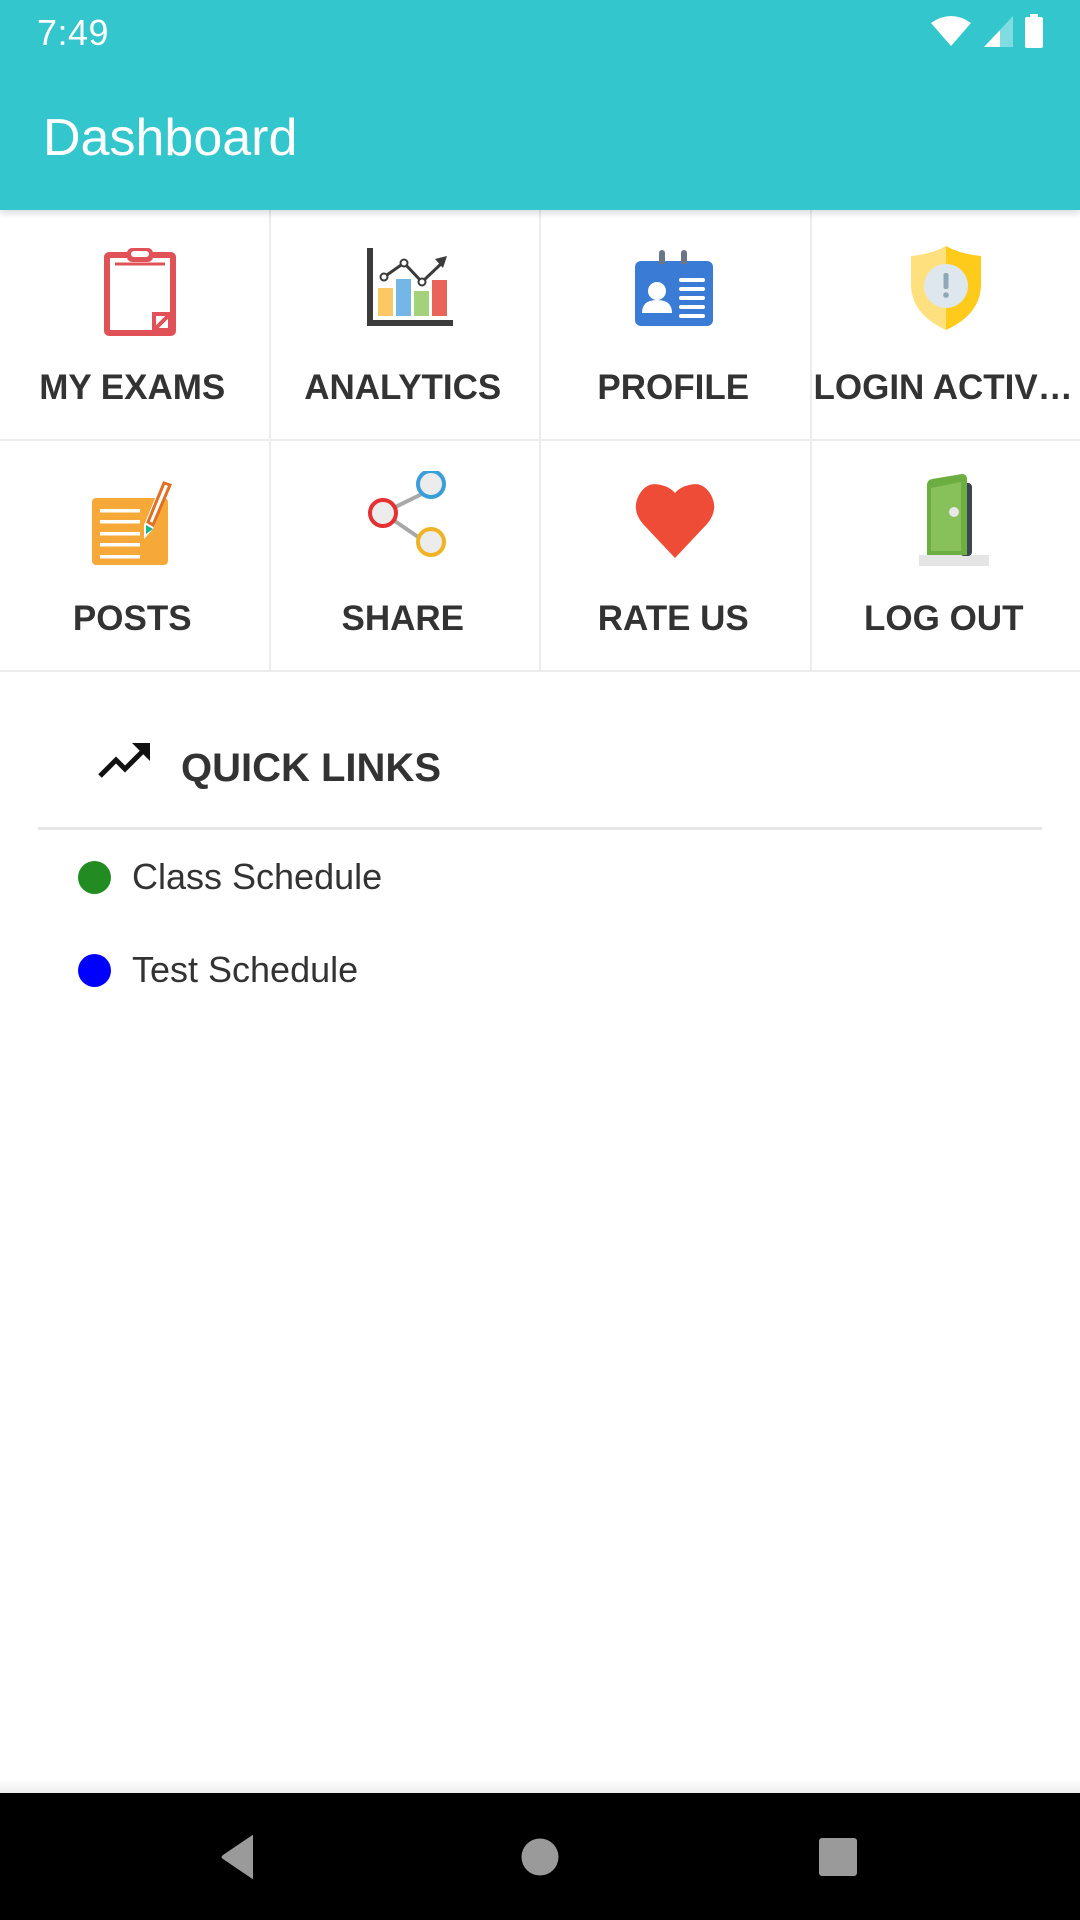  Describe the element at coordinates (1034, 31) in the screenshot. I see `battery-icon` at that location.